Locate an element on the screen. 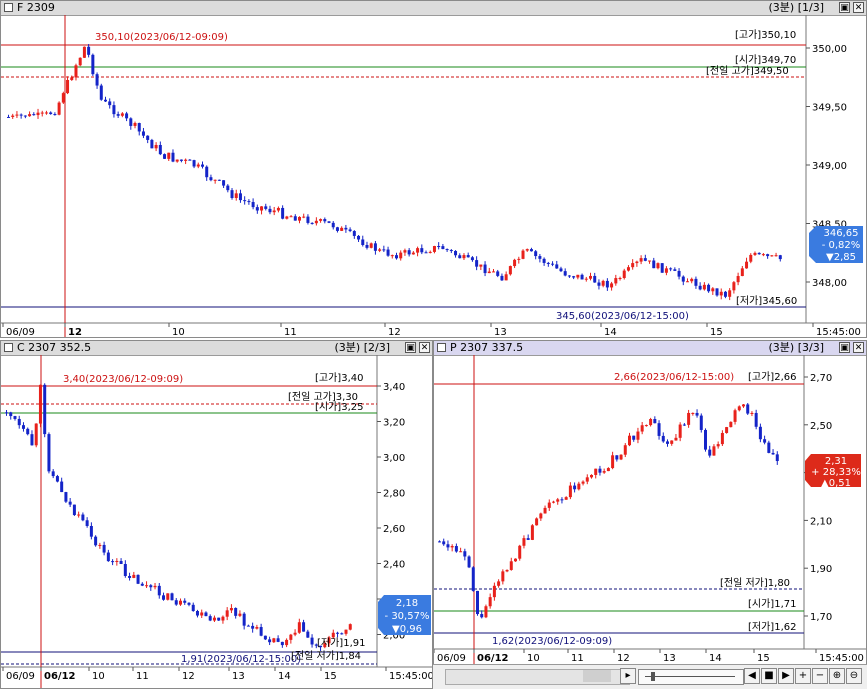 Image resolution: width=867 pixels, height=689 pixels. play-back-icon: ◀ is located at coordinates (752, 676).